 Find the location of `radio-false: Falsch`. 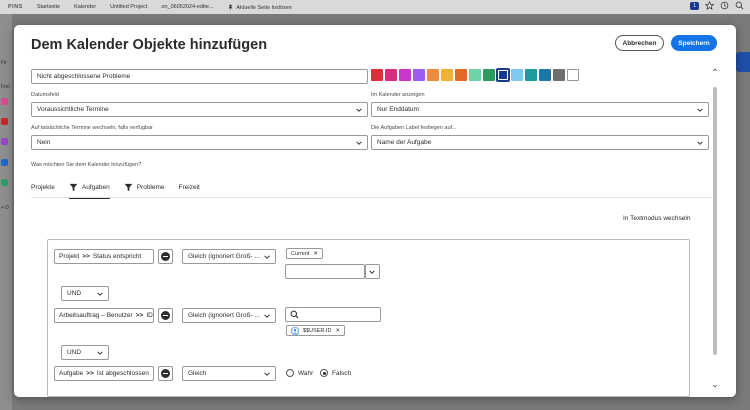

radio-false: Falsch is located at coordinates (335, 373).